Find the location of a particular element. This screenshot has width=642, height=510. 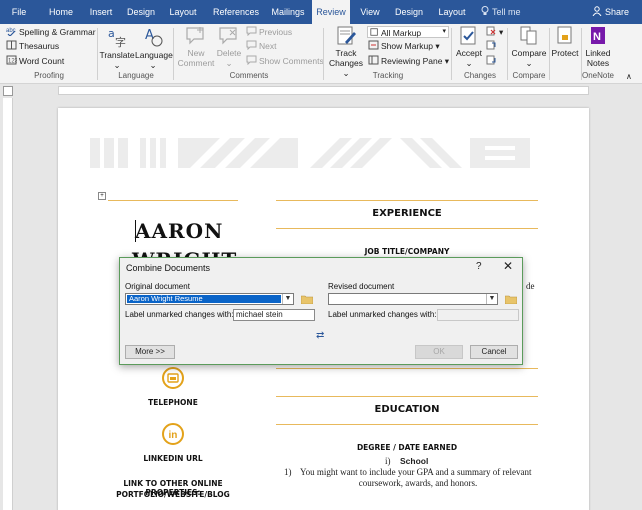

horizontal-ruler is located at coordinates (321, 91).